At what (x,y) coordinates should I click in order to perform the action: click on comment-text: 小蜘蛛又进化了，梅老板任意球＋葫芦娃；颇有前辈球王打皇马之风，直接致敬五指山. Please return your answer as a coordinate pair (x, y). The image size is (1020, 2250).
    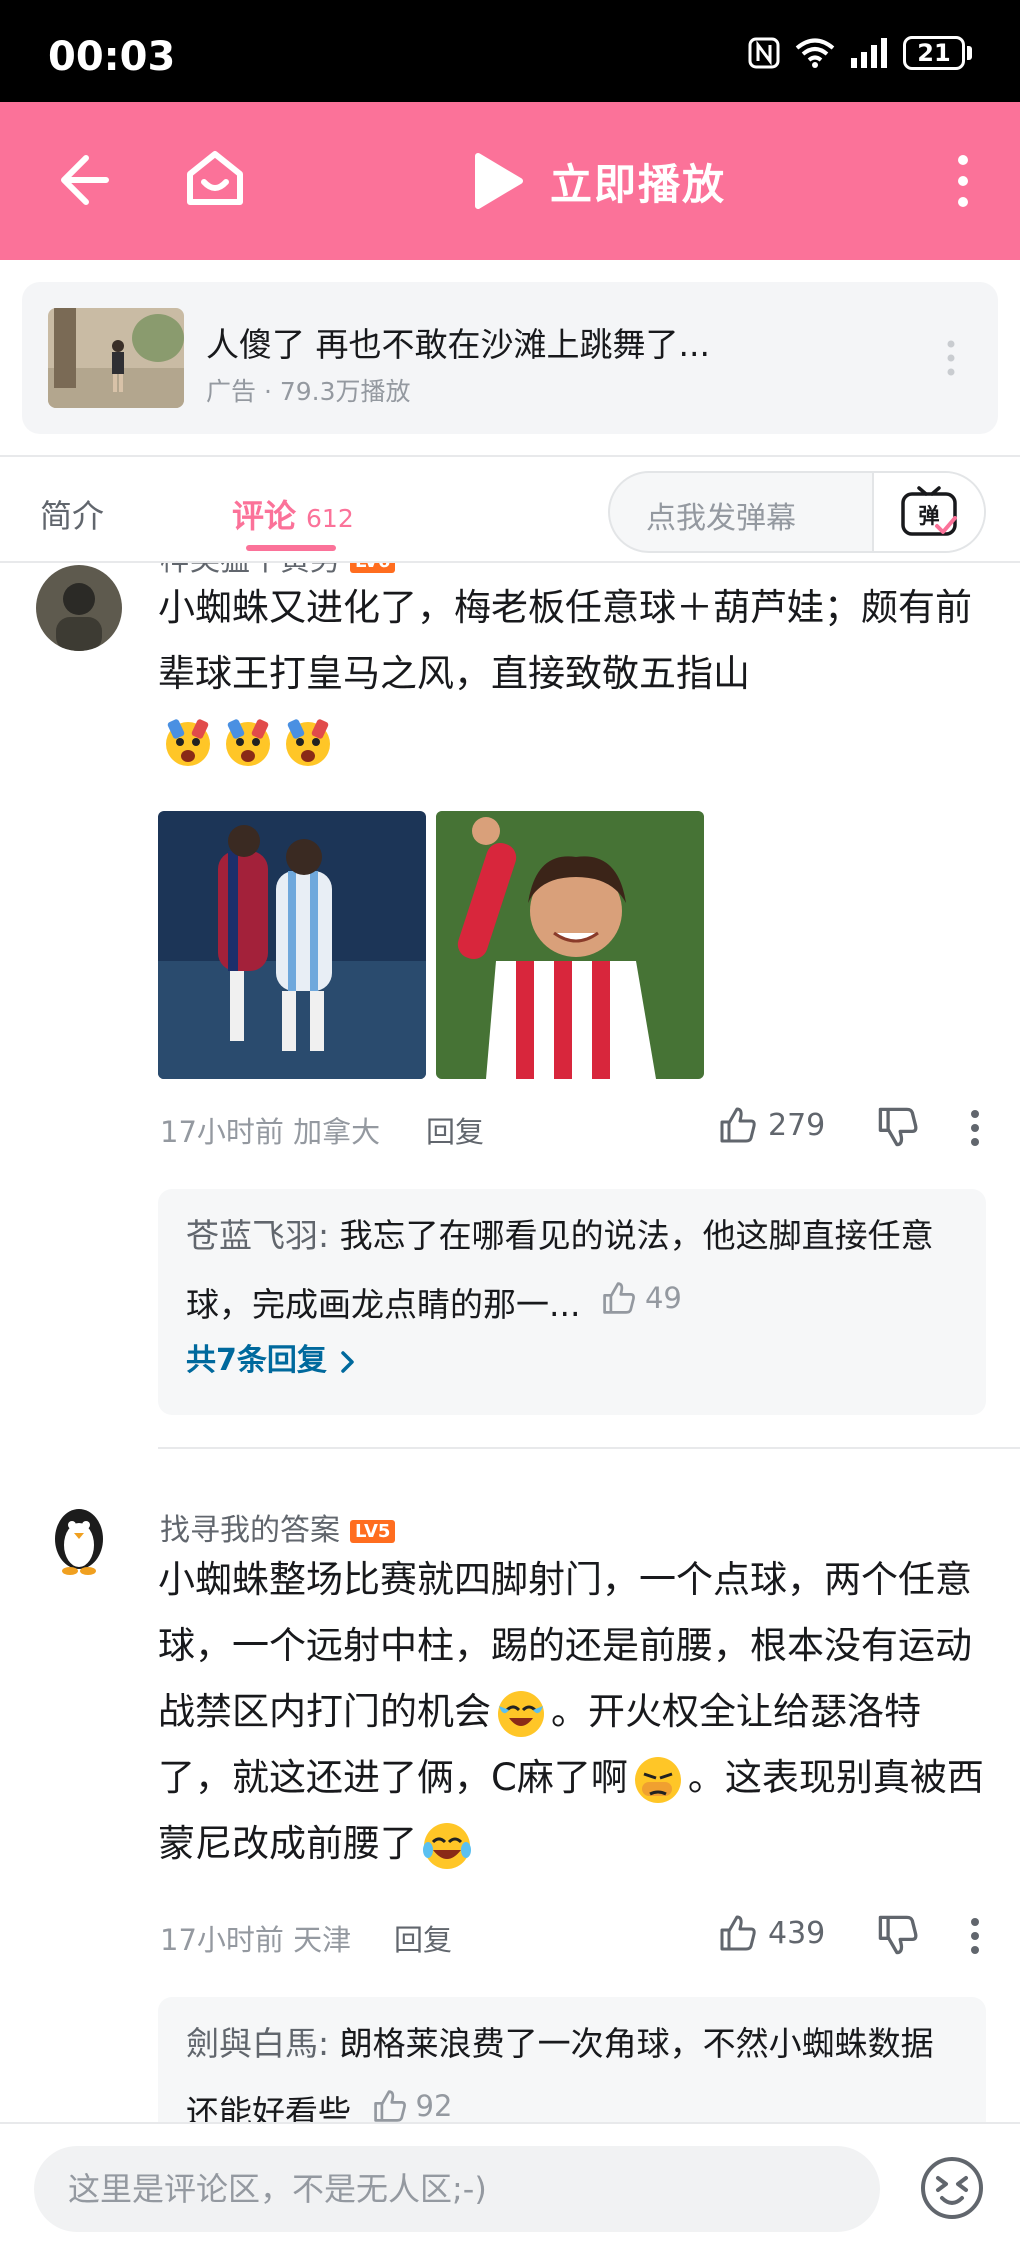
    Looking at the image, I should click on (565, 640).